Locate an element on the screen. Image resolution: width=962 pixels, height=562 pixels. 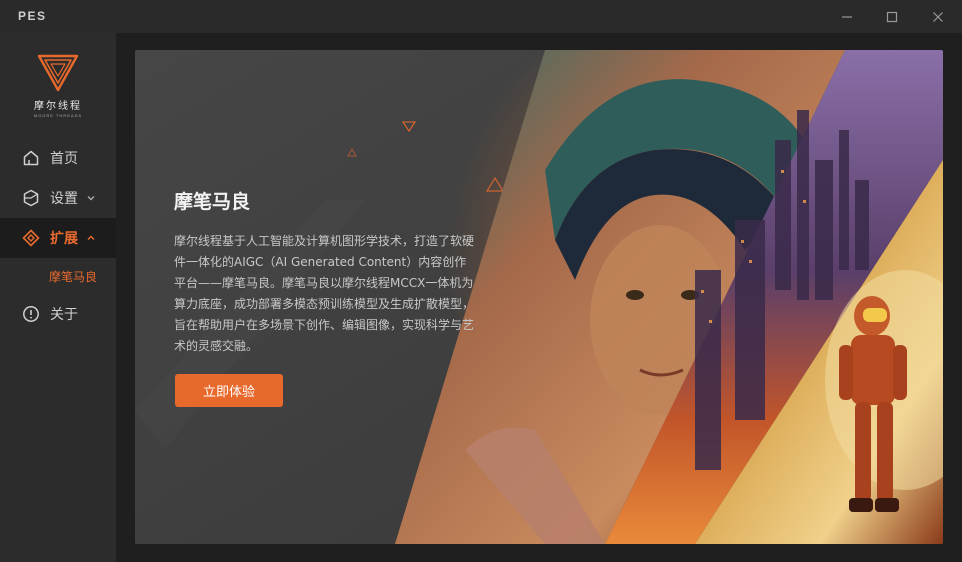
try-now-button: 立即体验 is located at coordinates (229, 390).